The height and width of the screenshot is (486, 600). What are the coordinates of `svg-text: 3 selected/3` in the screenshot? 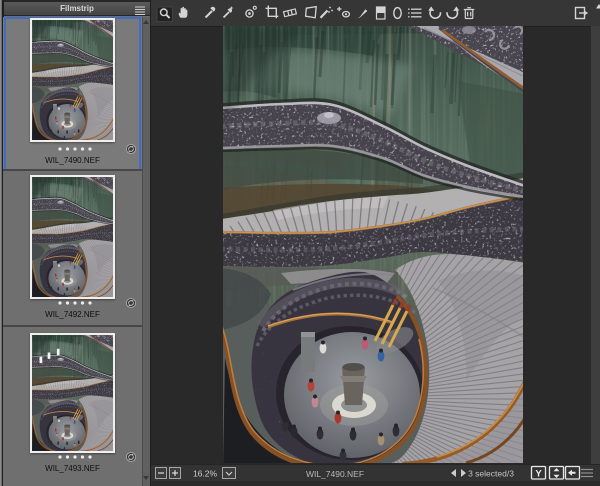 It's located at (491, 474).